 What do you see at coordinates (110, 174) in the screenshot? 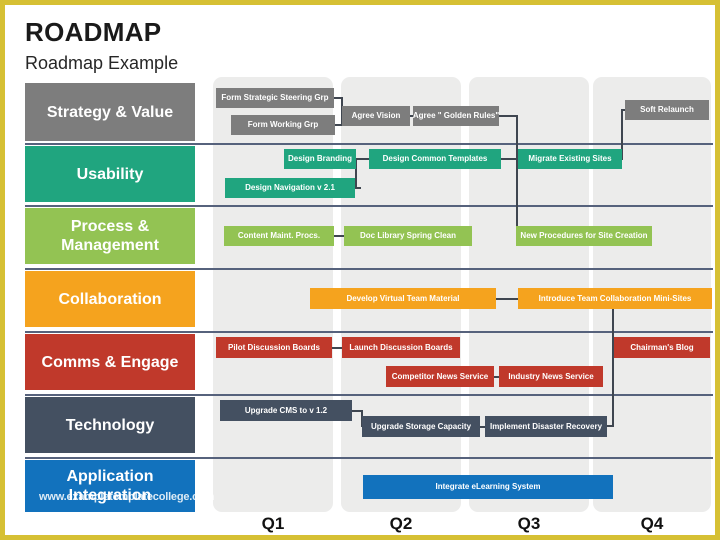
I see `category-usability: Usability` at bounding box center [110, 174].